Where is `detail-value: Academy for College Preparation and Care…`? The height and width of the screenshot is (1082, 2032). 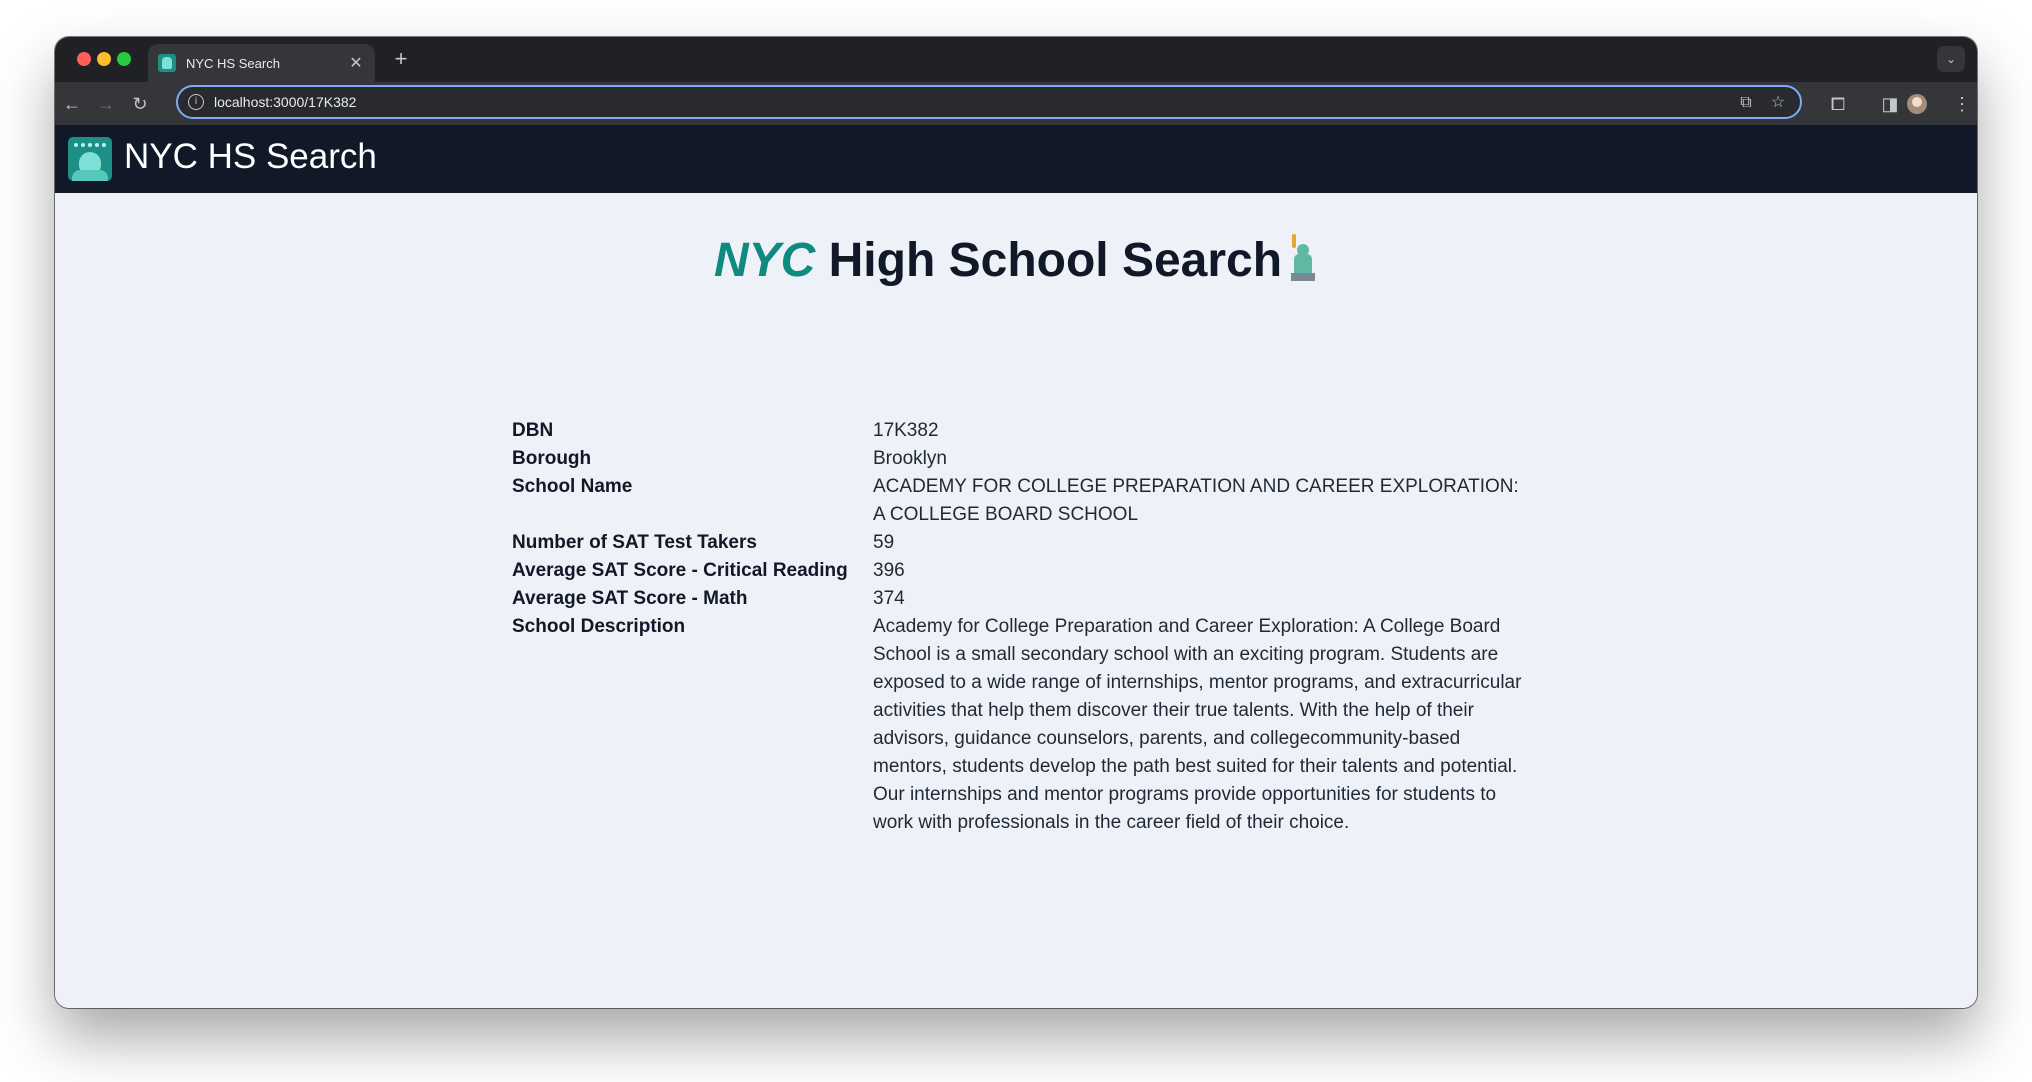
detail-value: Academy for College Preparation and Care… is located at coordinates (1197, 724).